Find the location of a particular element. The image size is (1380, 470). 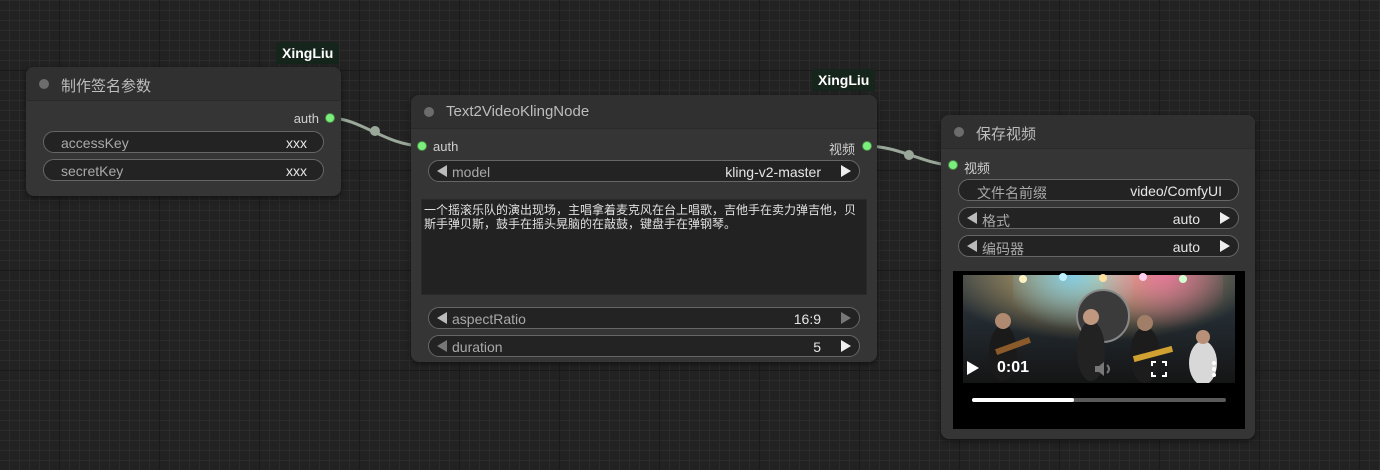

node-sign-title: 制作签名参数 is located at coordinates (106, 86).